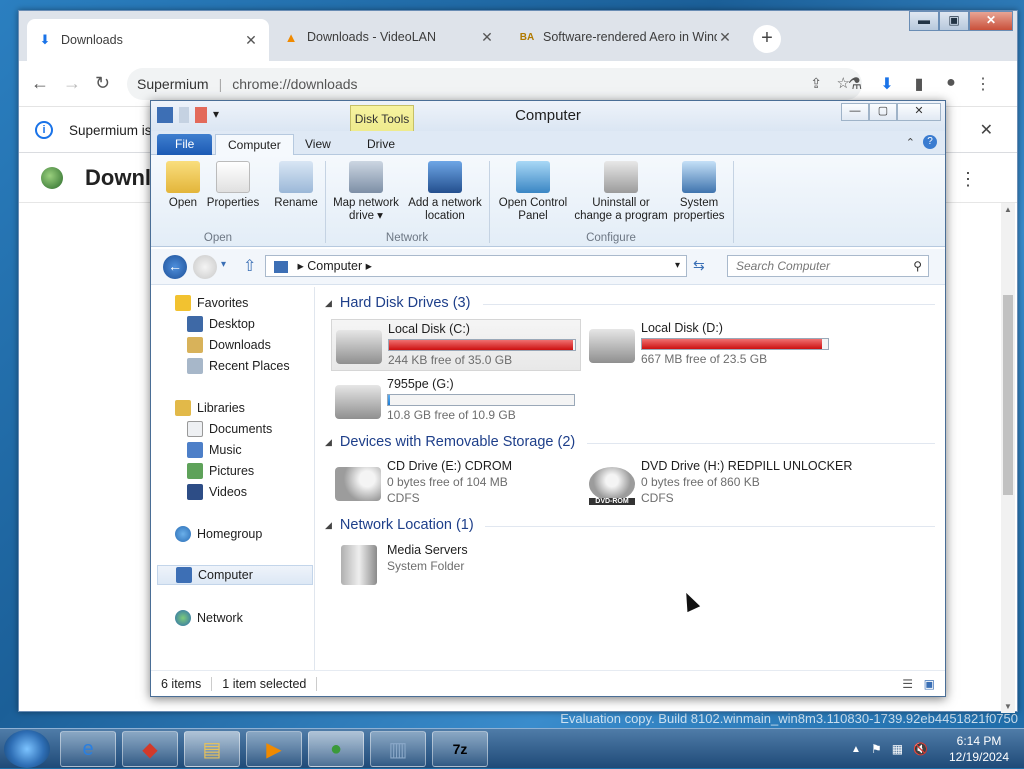 This screenshot has height=769, width=1024. What do you see at coordinates (855, 84) in the screenshot?
I see `labs-icon: ⚗` at bounding box center [855, 84].